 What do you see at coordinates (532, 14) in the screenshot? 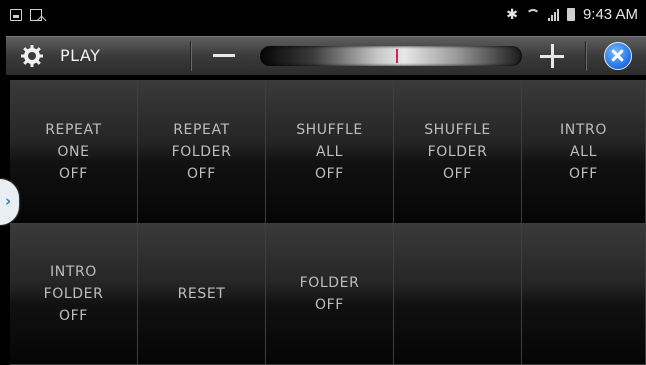
I see `wifi-icon` at bounding box center [532, 14].